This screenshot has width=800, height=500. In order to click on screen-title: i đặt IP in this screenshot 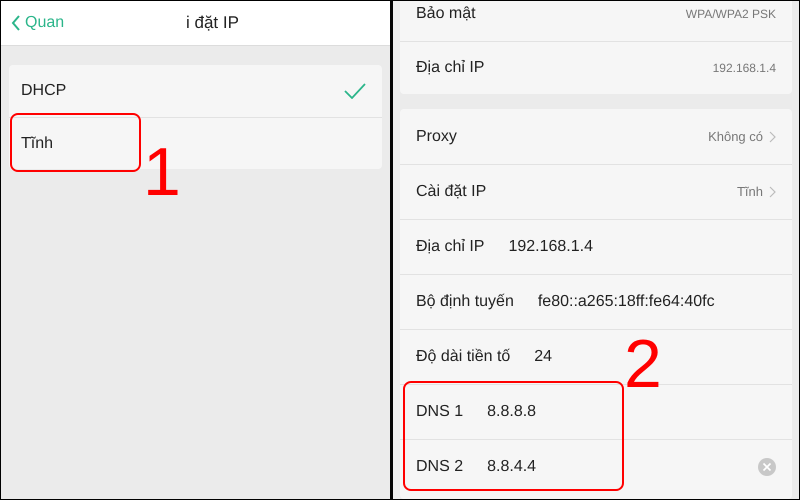, I will do `click(212, 23)`.